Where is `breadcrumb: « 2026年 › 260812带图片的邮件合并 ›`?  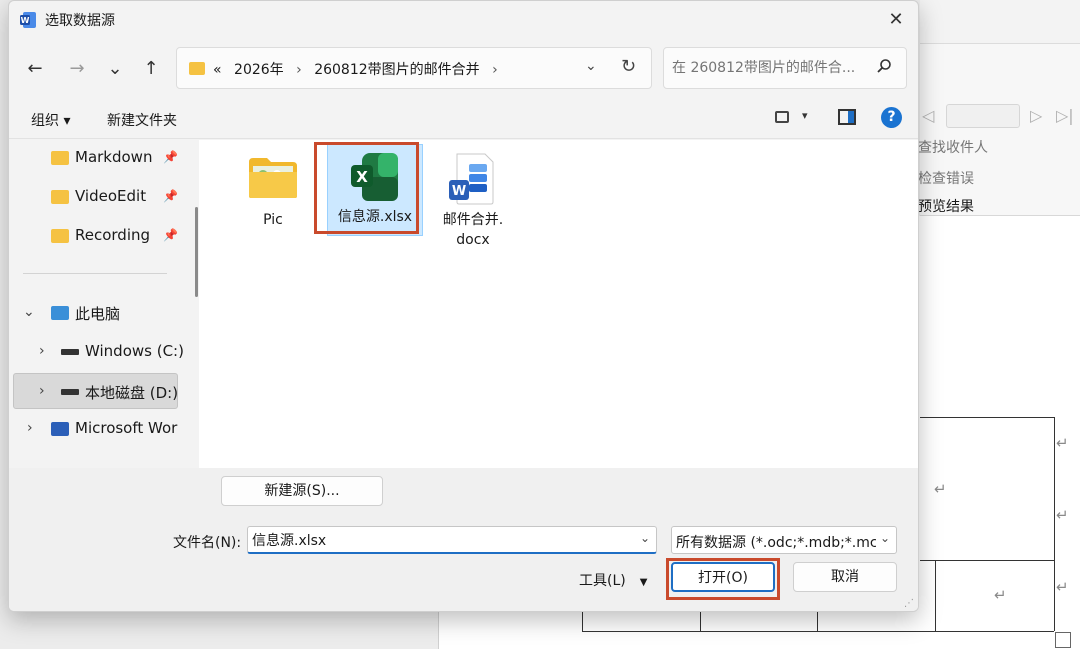
breadcrumb: « 2026年 › 260812带图片的邮件合并 › is located at coordinates (359, 69).